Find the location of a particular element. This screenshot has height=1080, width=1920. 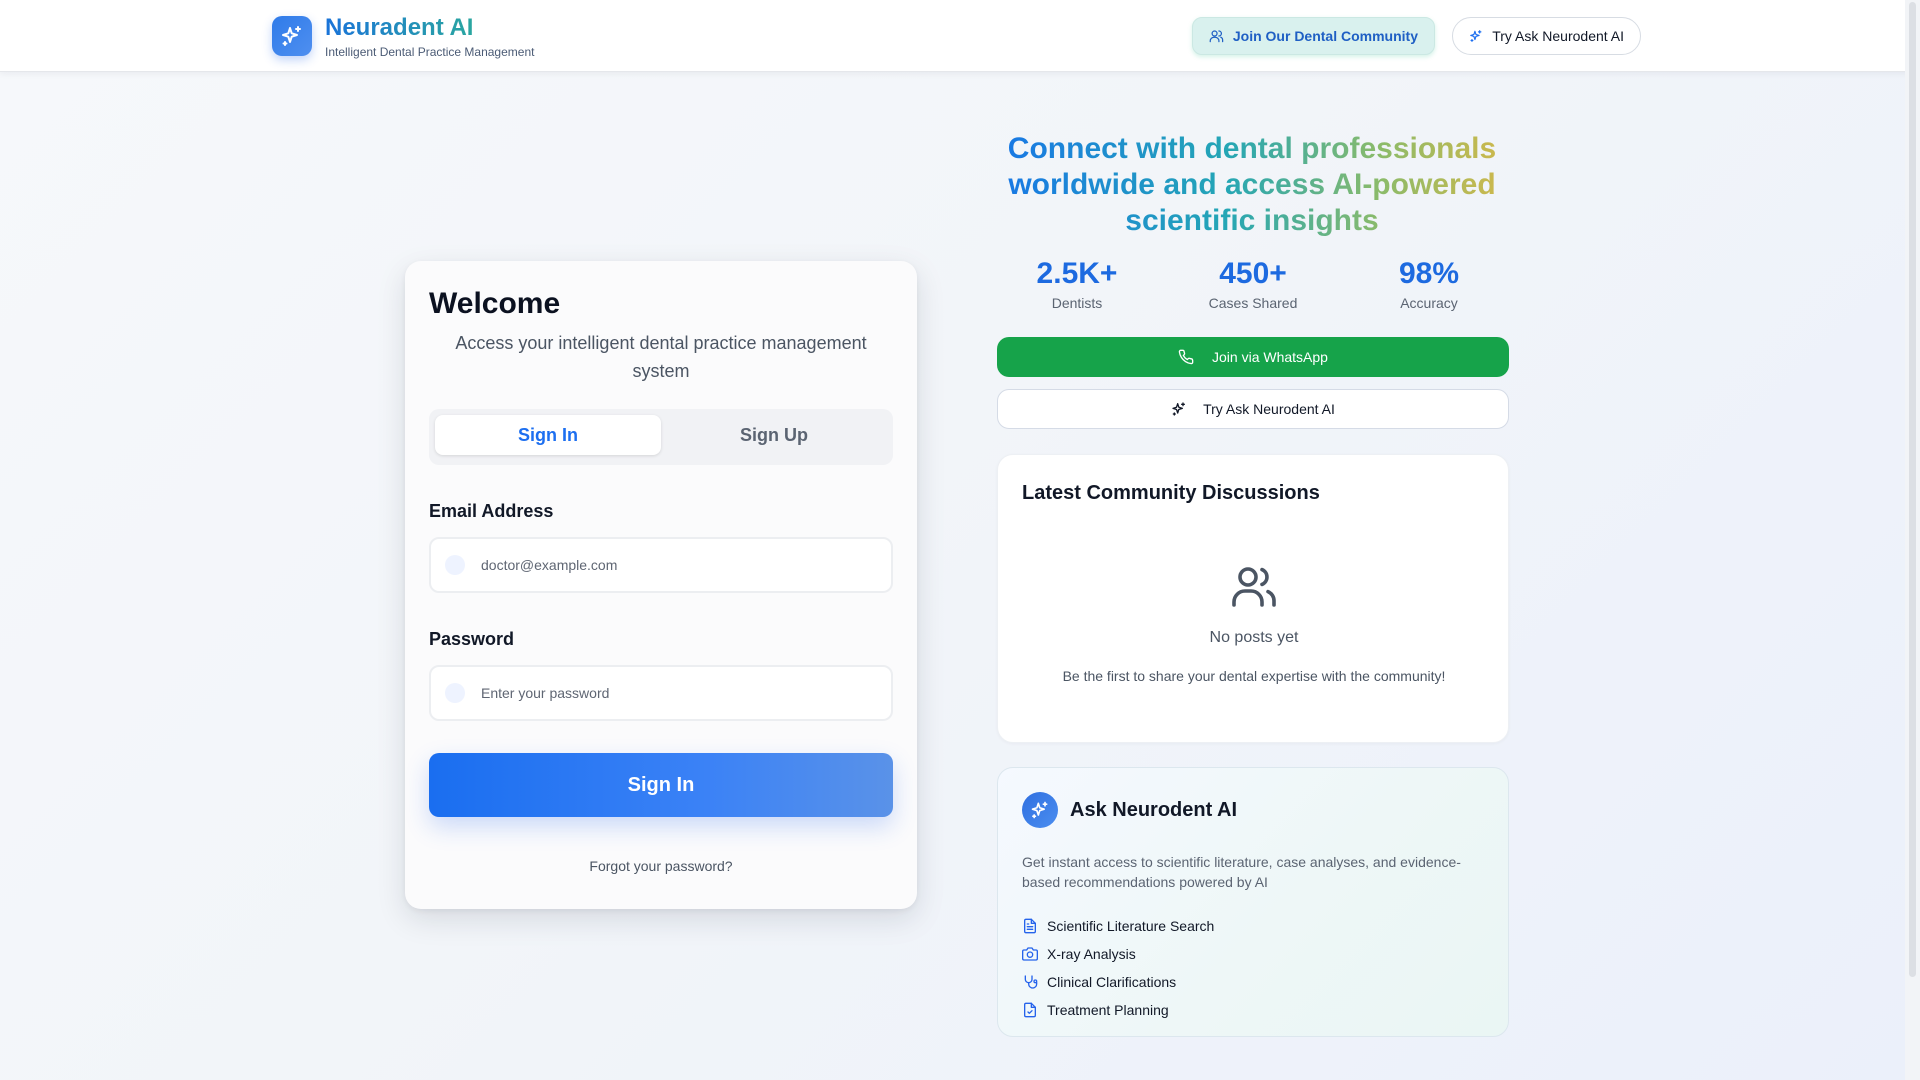

feature-item: Scientific Literature Search is located at coordinates (1118, 926).